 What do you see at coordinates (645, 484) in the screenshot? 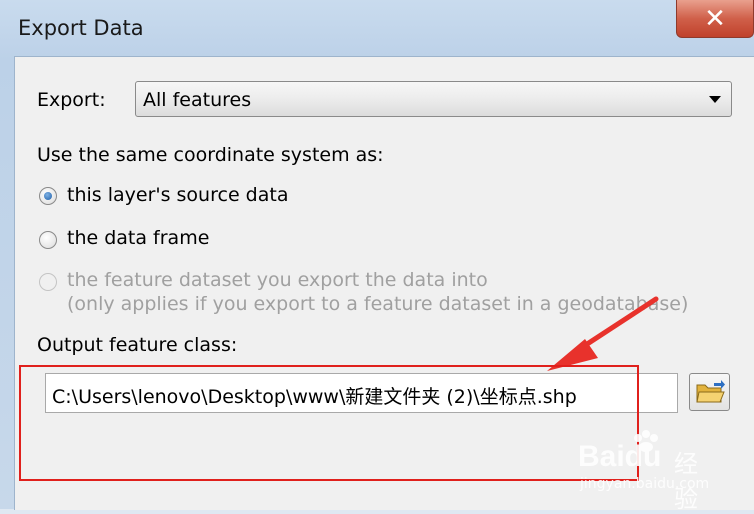
I see `watermark-url: jingyan.baidu.com` at bounding box center [645, 484].